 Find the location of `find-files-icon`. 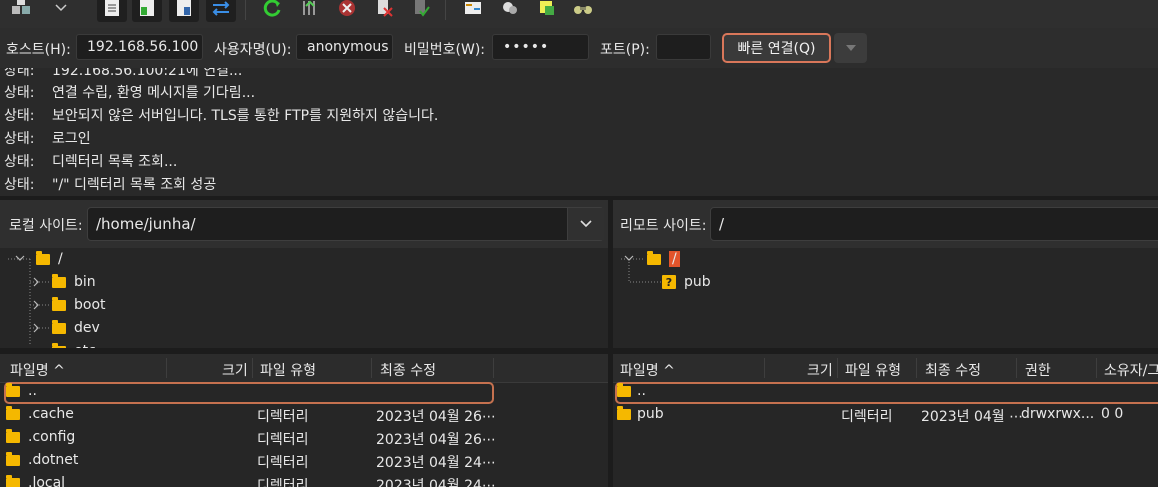

find-files-icon is located at coordinates (583, 10).